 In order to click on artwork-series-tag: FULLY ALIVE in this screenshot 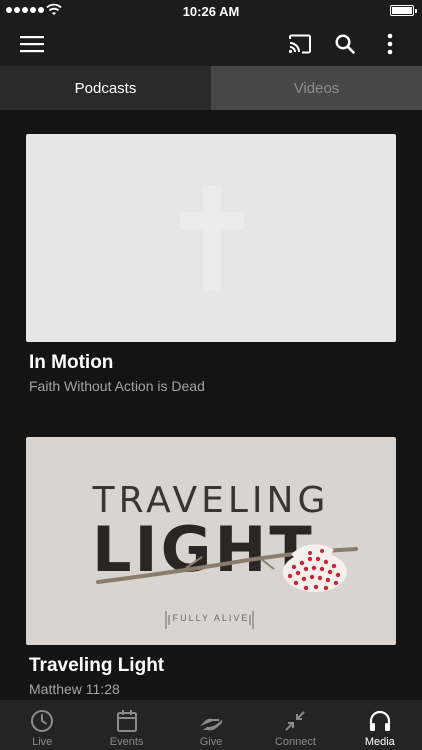, I will do `click(211, 618)`.